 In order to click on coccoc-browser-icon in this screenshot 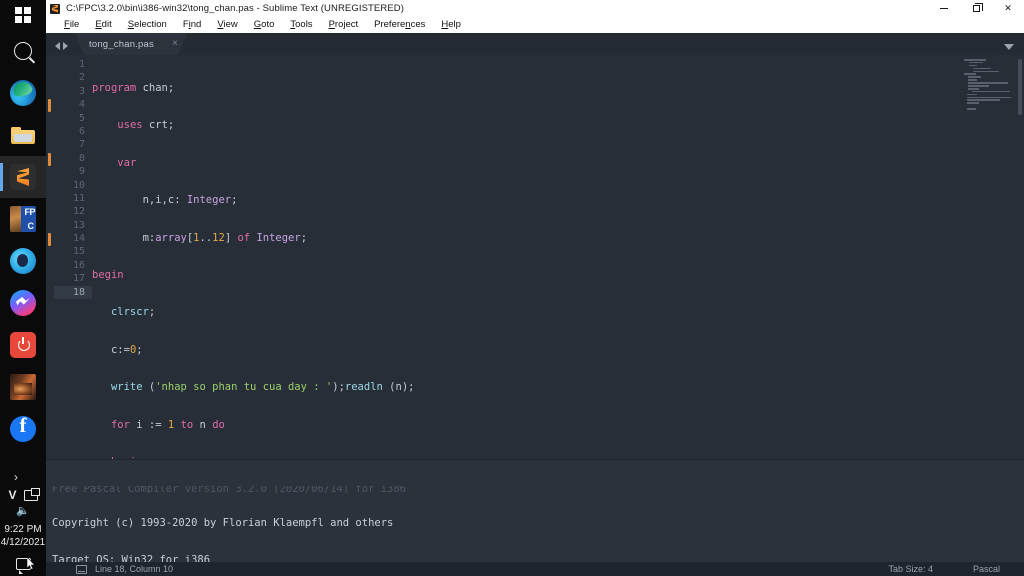, I will do `click(23, 261)`.